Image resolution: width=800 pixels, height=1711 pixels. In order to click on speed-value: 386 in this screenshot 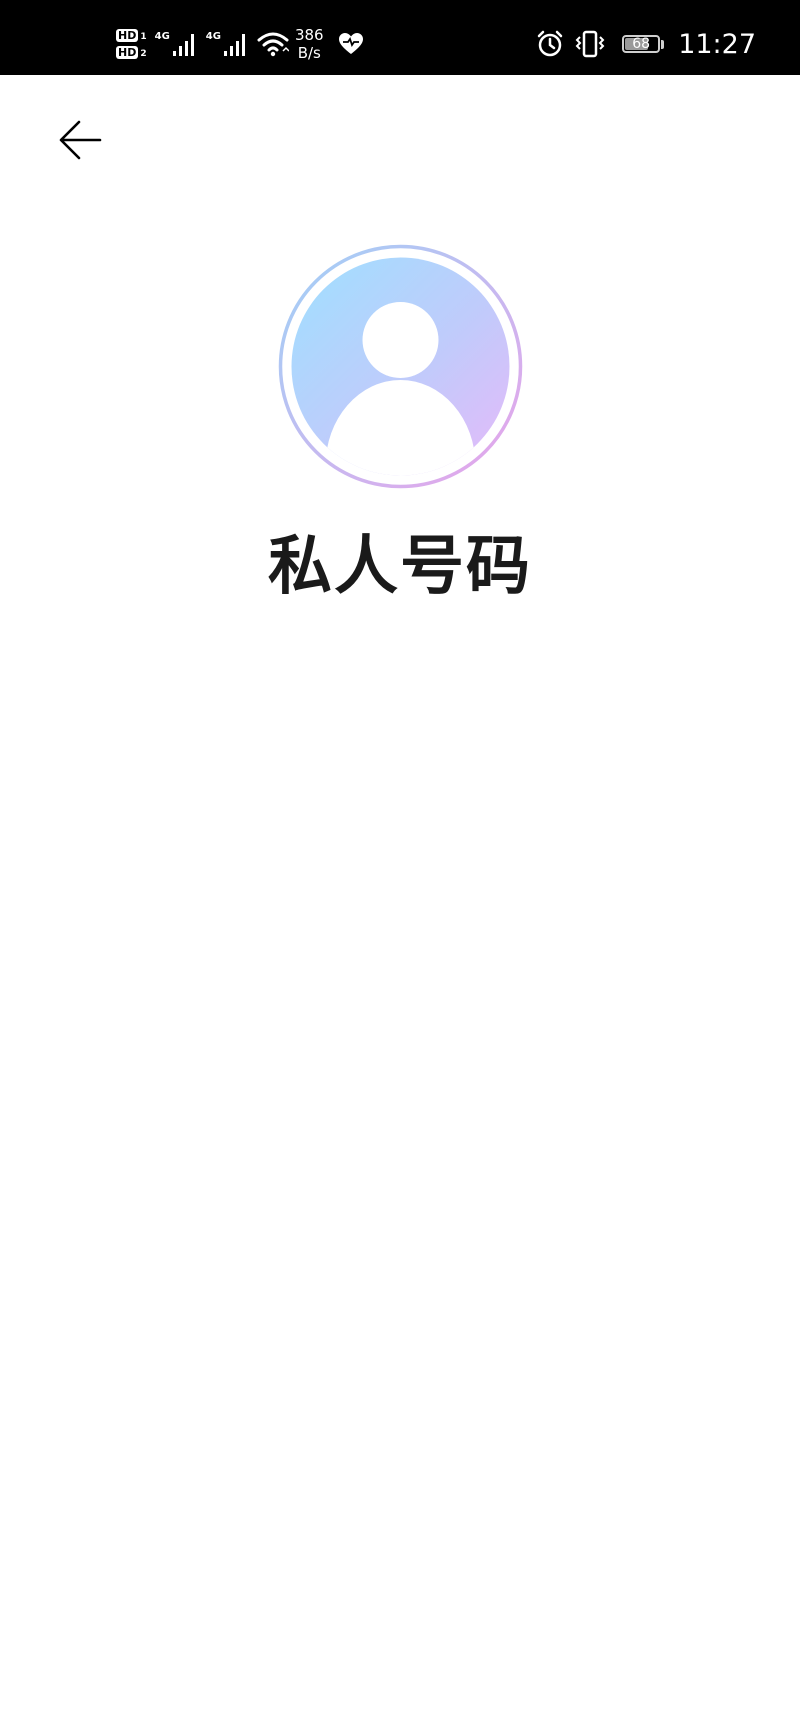, I will do `click(309, 35)`.